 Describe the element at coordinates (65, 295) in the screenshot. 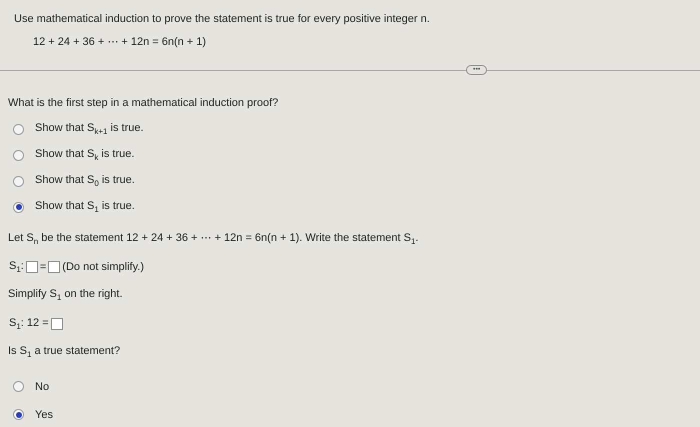

I see `paragraph-text: Simplify S$_{1}$ on the right.` at that location.